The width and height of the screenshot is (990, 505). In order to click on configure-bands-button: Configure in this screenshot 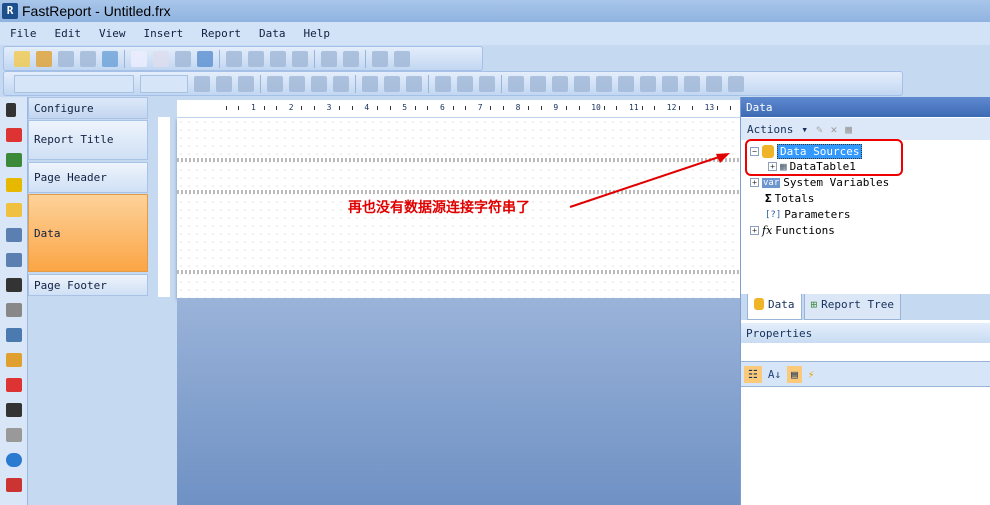, I will do `click(88, 108)`.